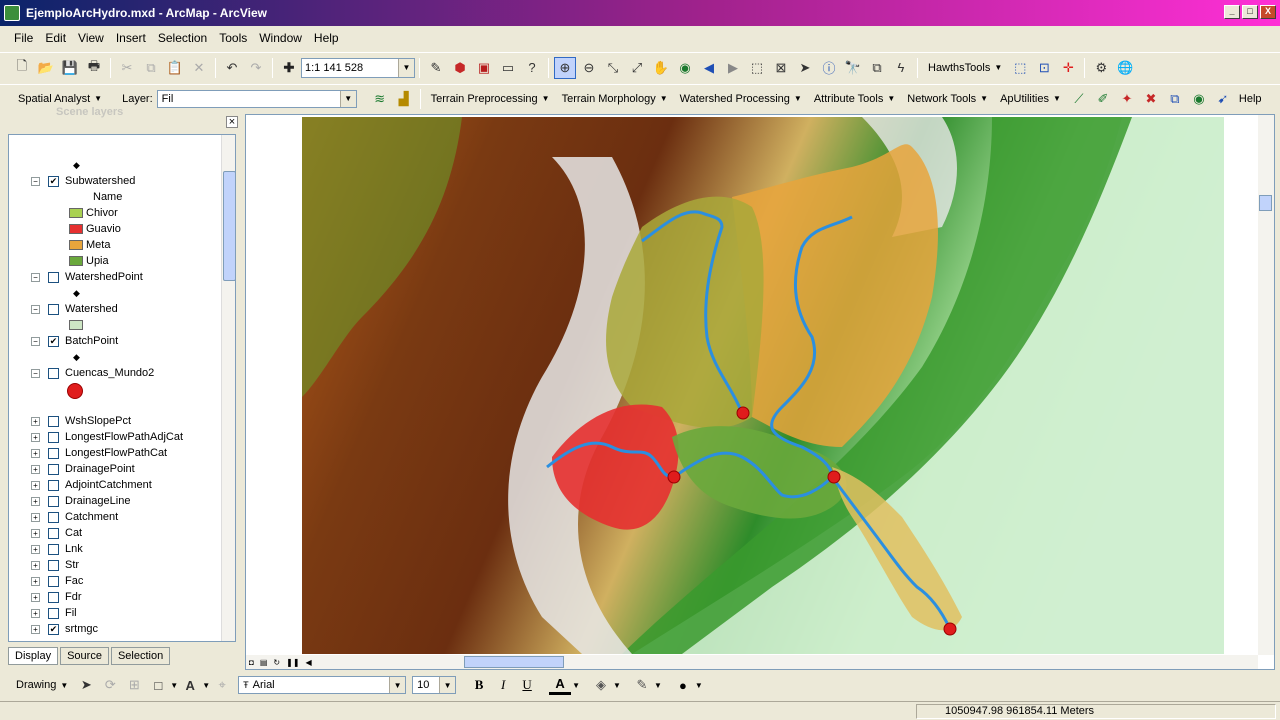 The height and width of the screenshot is (720, 1280). I want to click on font-combo: Ŧ Arial ▼, so click(322, 685).